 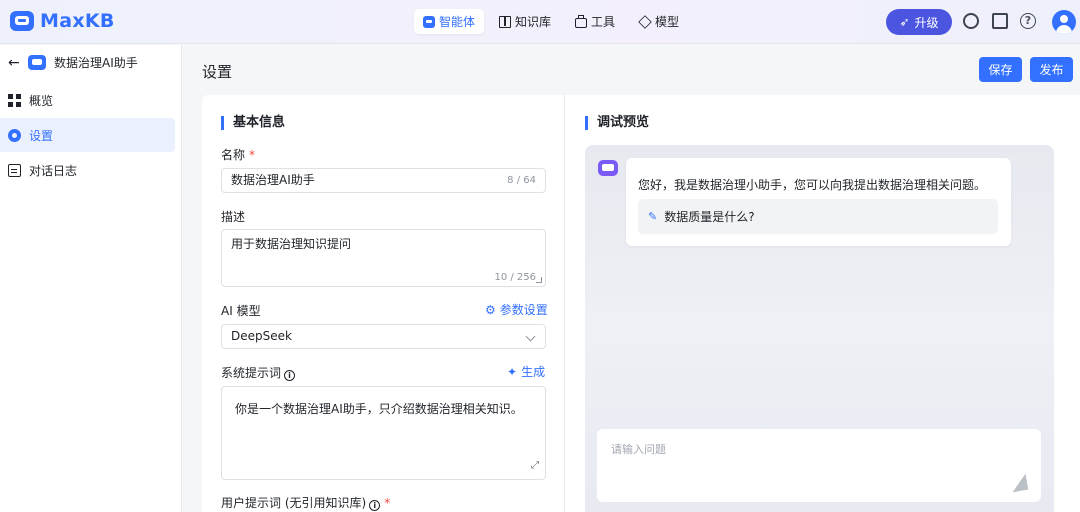 I want to click on app-icon, so click(x=37, y=62).